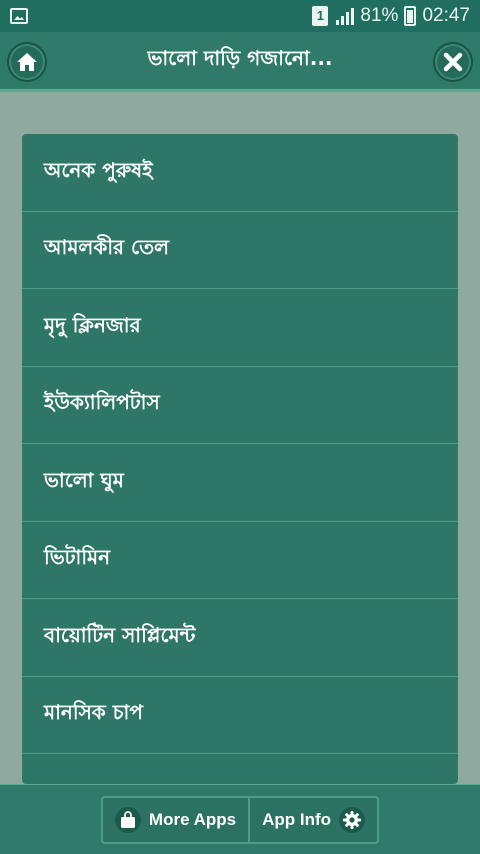 The image size is (480, 854). I want to click on signal-icon, so click(344, 16).